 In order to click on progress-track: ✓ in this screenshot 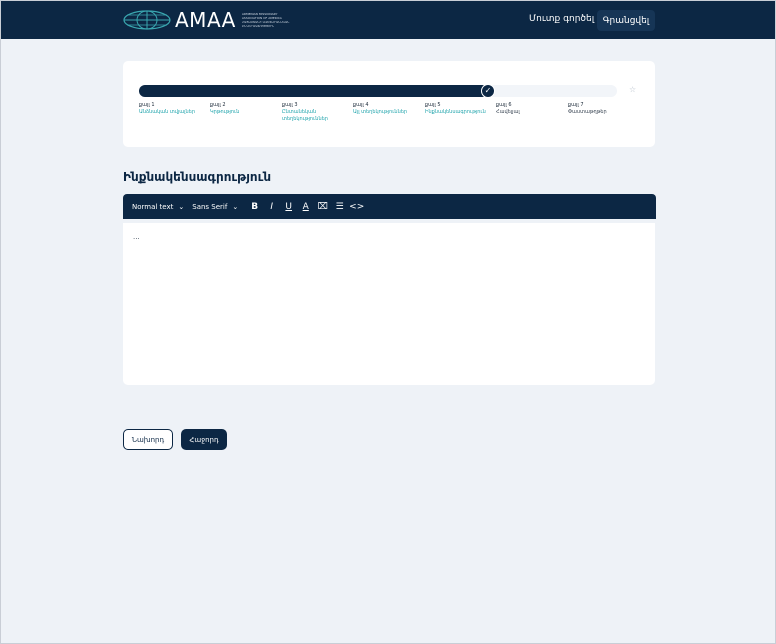, I will do `click(378, 91)`.